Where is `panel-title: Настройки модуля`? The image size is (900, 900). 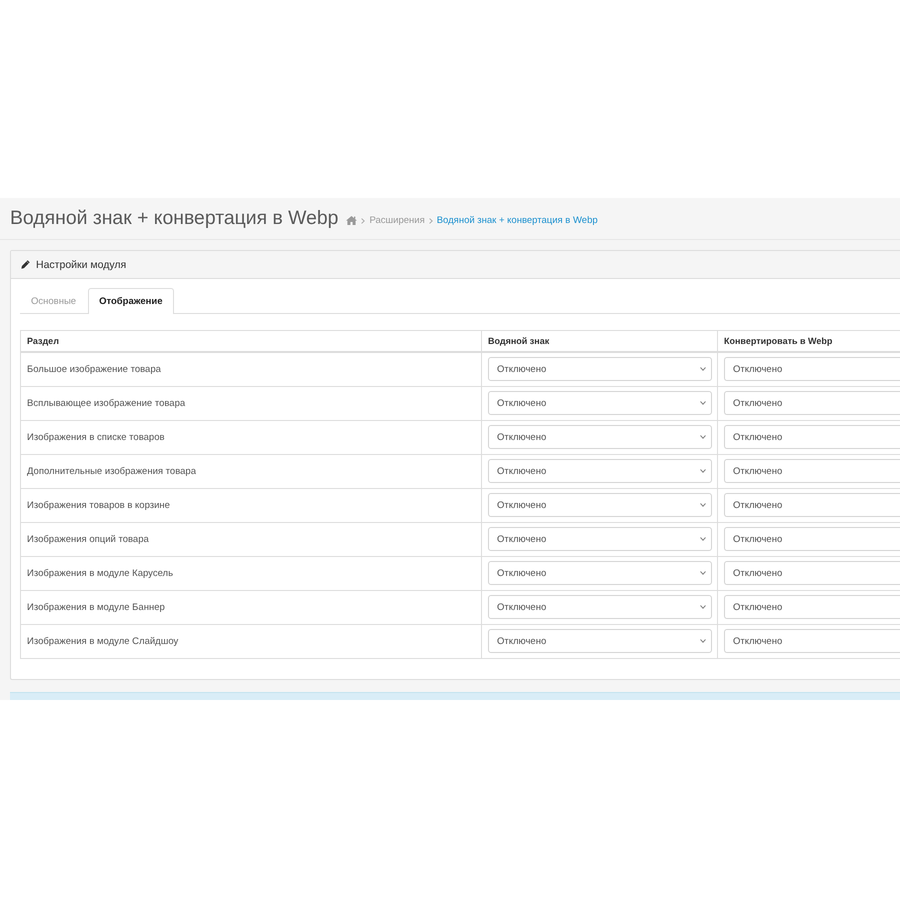
panel-title: Настройки модуля is located at coordinates (81, 264).